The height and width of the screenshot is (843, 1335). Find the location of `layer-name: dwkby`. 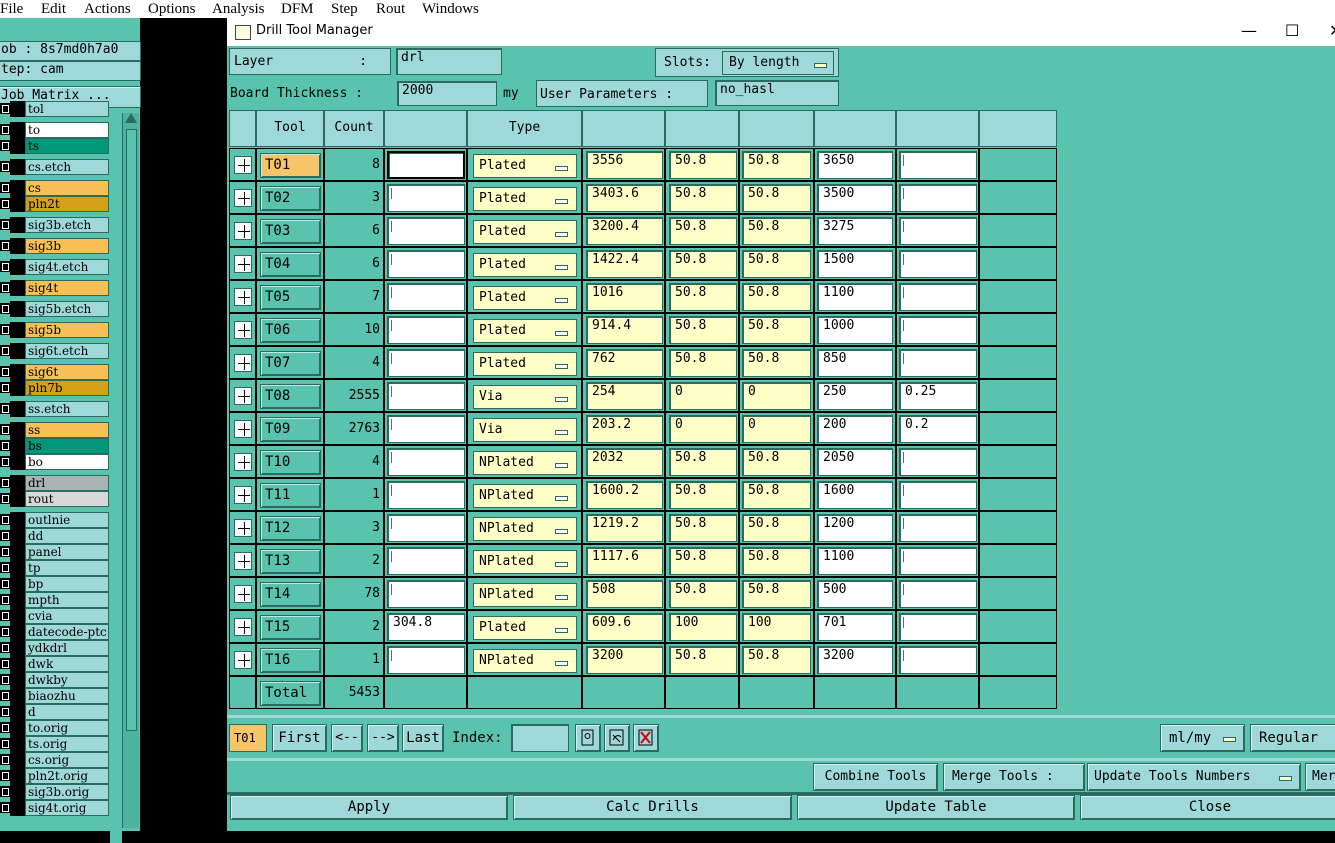

layer-name: dwkby is located at coordinates (67, 680).